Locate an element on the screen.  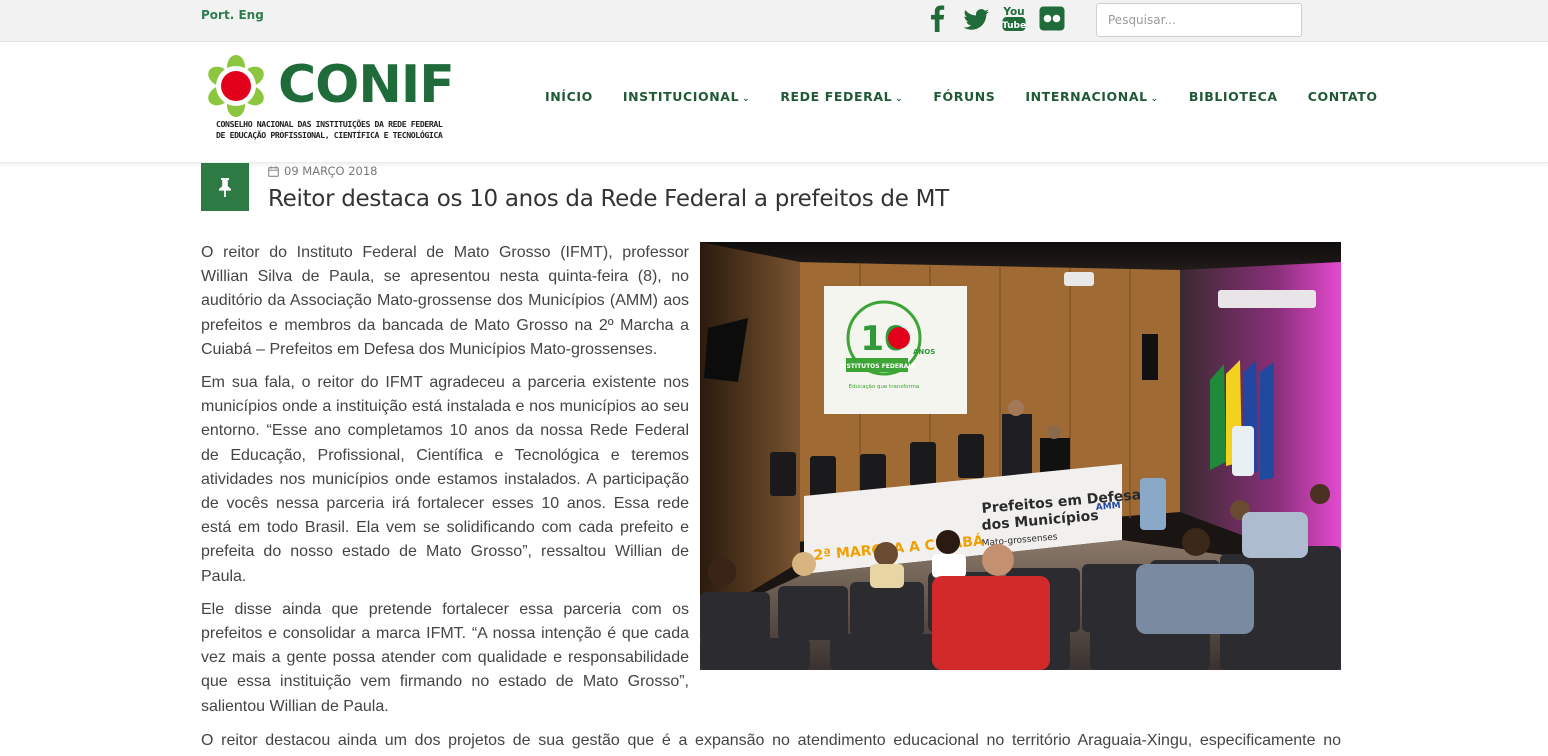
screen-institutos: INSTITUTOS FEDERAIS is located at coordinates (877, 366).